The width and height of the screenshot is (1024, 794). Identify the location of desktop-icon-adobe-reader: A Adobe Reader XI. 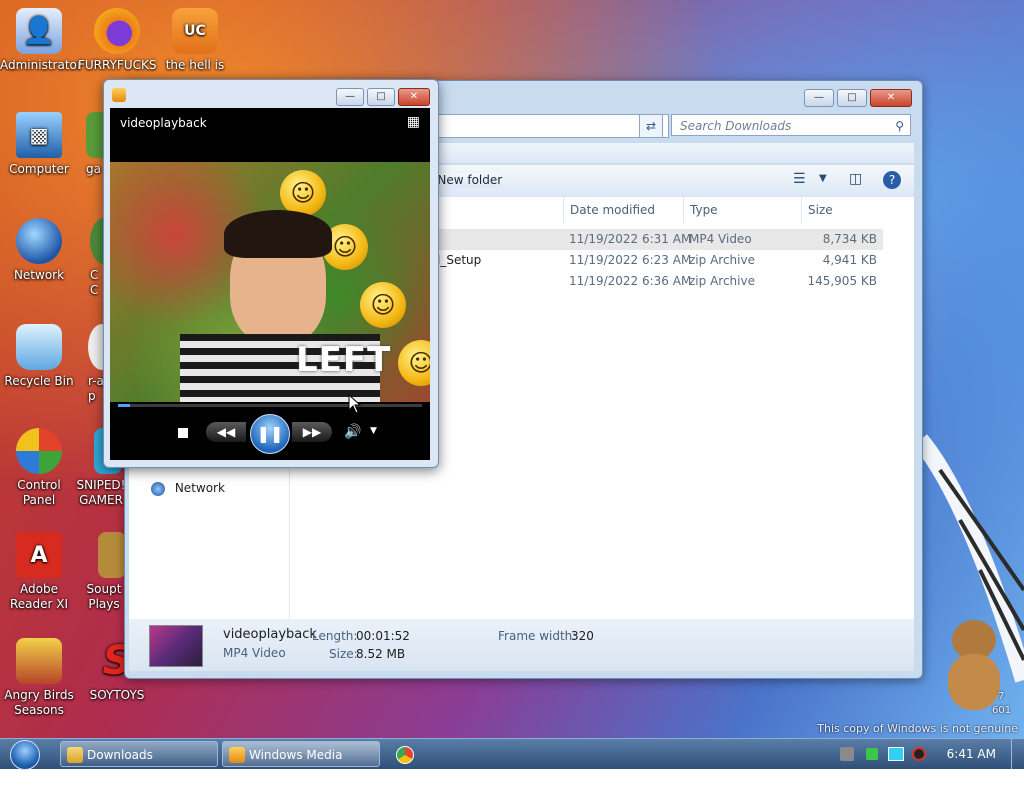
(39, 572).